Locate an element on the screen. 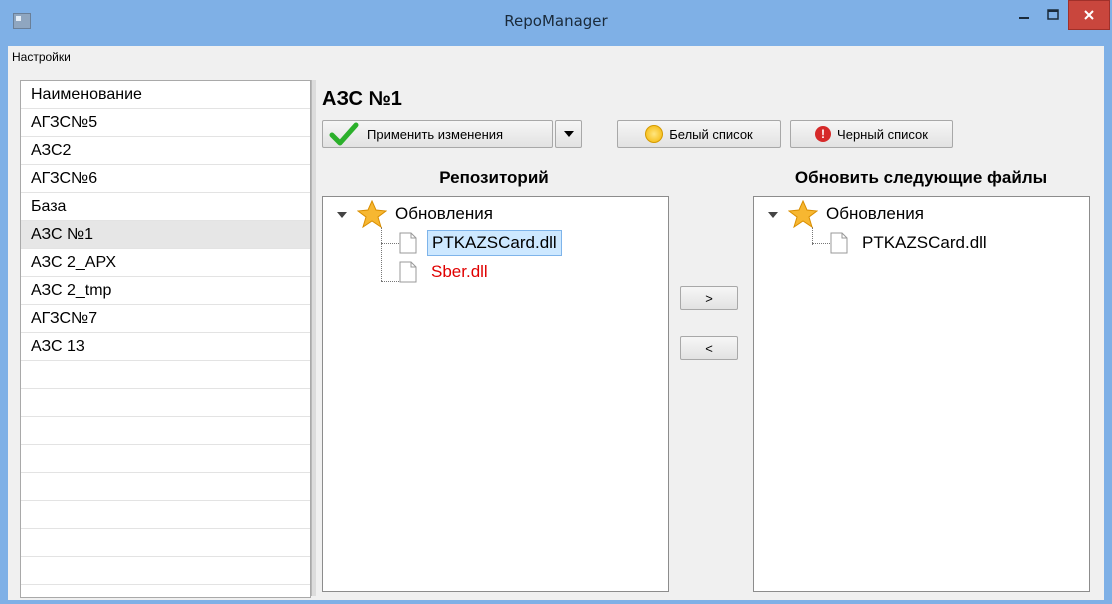 The height and width of the screenshot is (604, 1112). minimize-icon is located at coordinates (1024, 18).